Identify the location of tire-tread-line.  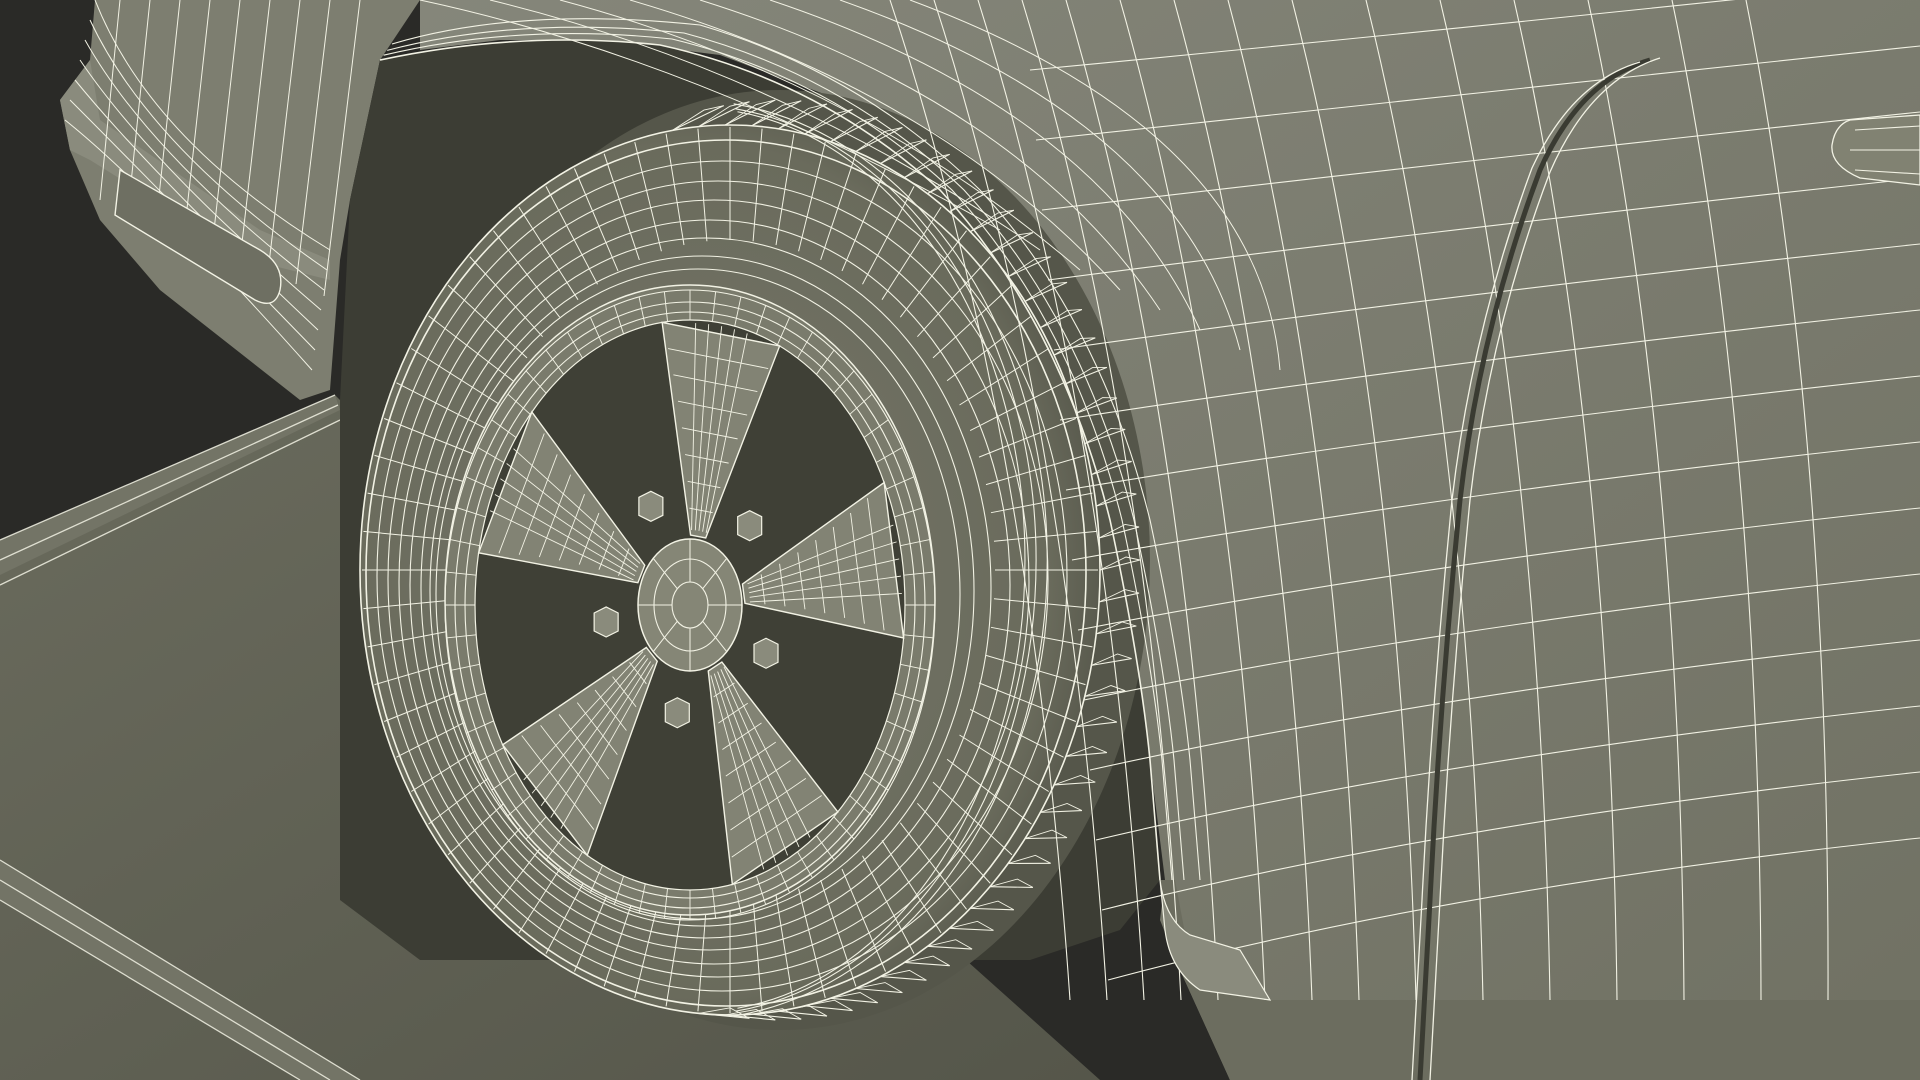
(1011, 887).